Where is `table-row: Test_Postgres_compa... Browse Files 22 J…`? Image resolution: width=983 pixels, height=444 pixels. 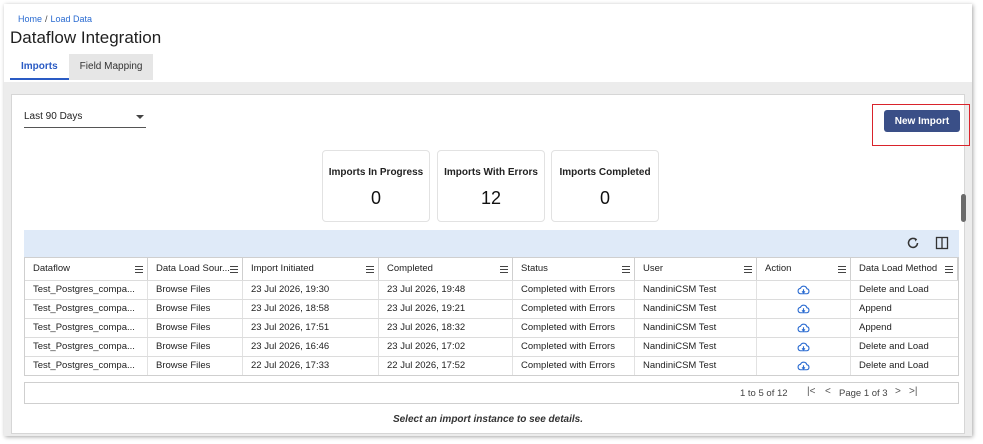 table-row: Test_Postgres_compa... Browse Files 22 J… is located at coordinates (491, 365).